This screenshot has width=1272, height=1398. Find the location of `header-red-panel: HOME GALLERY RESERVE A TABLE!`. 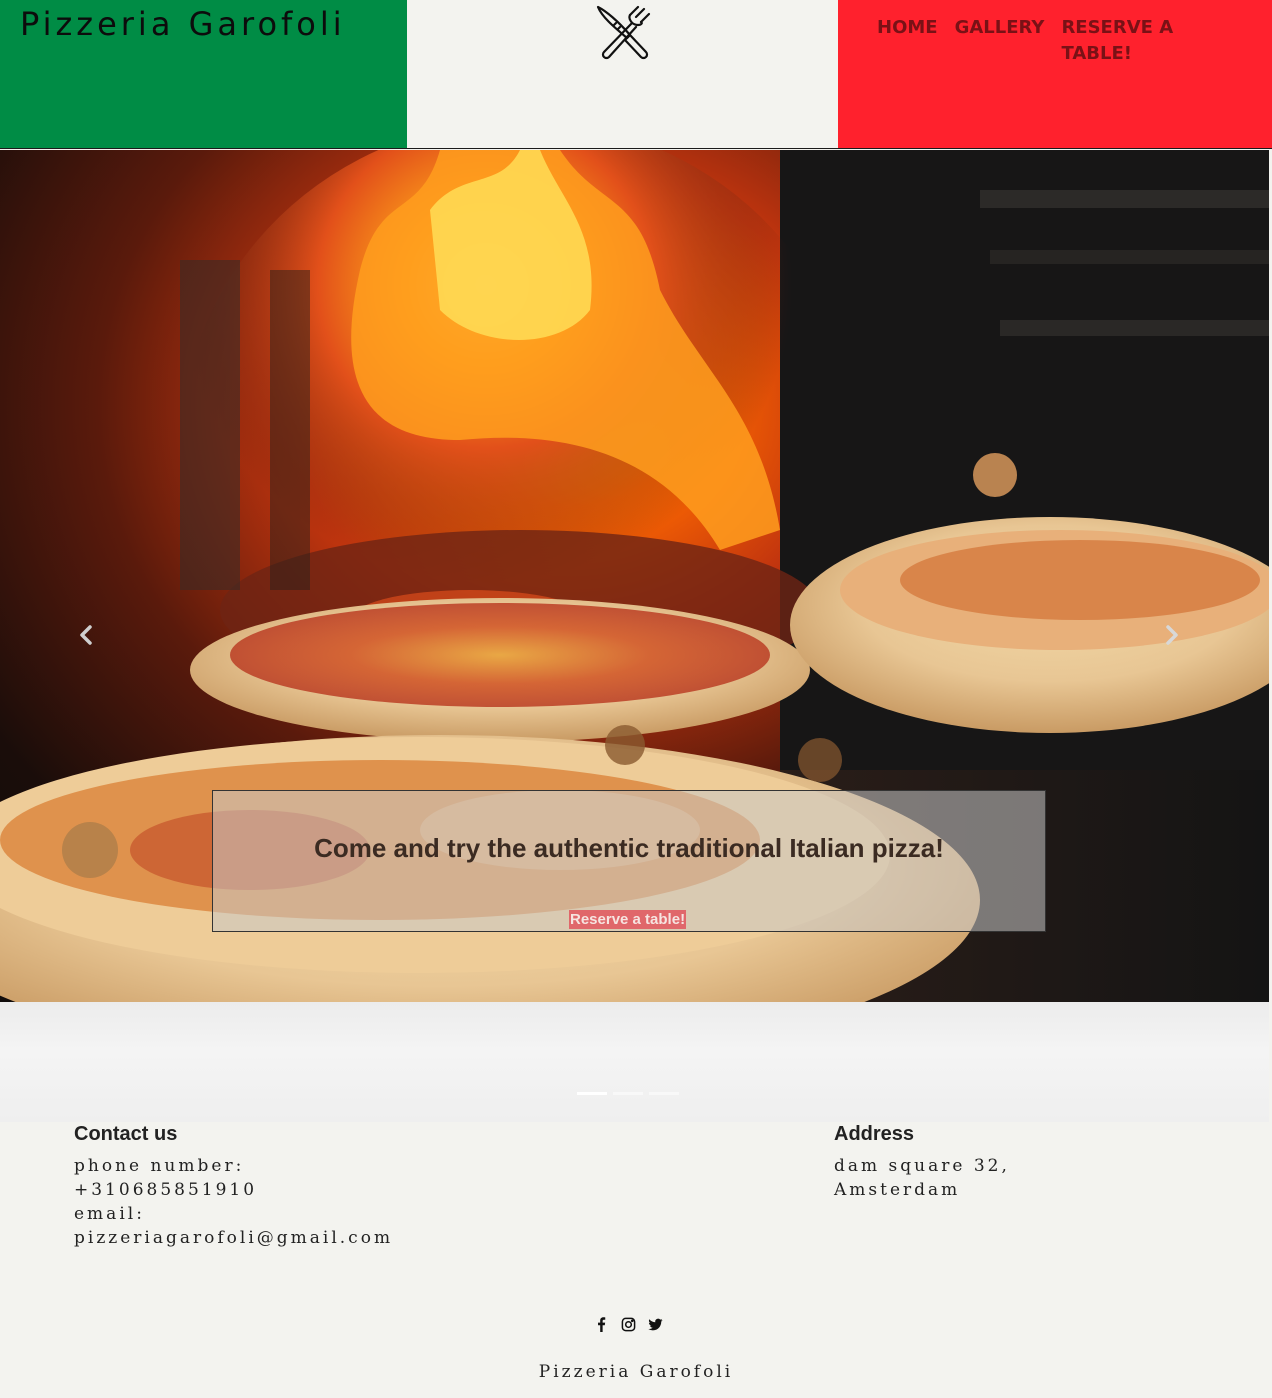

header-red-panel: HOME GALLERY RESERVE A TABLE! is located at coordinates (1055, 74).